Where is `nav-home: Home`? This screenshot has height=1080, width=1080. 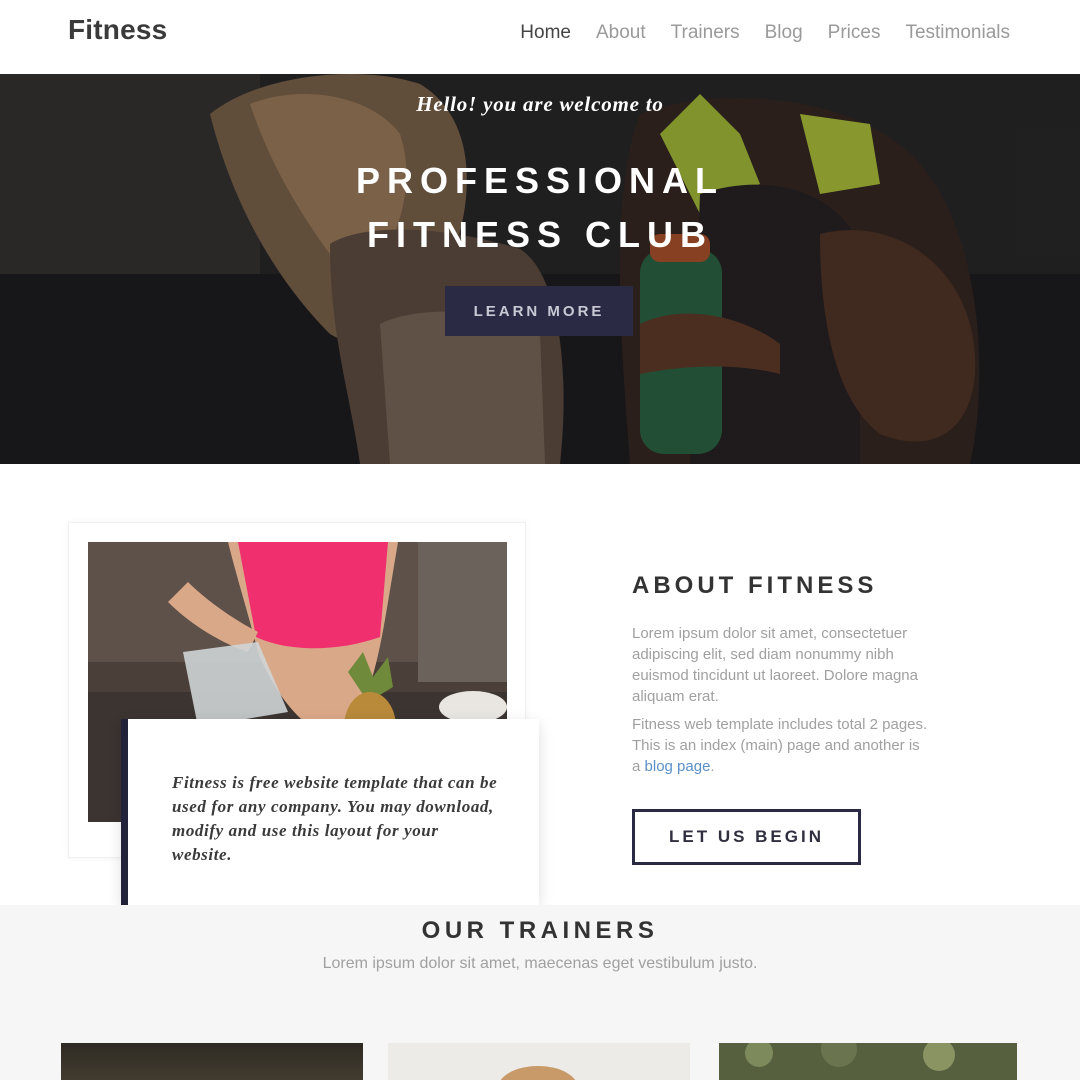 nav-home: Home is located at coordinates (545, 33).